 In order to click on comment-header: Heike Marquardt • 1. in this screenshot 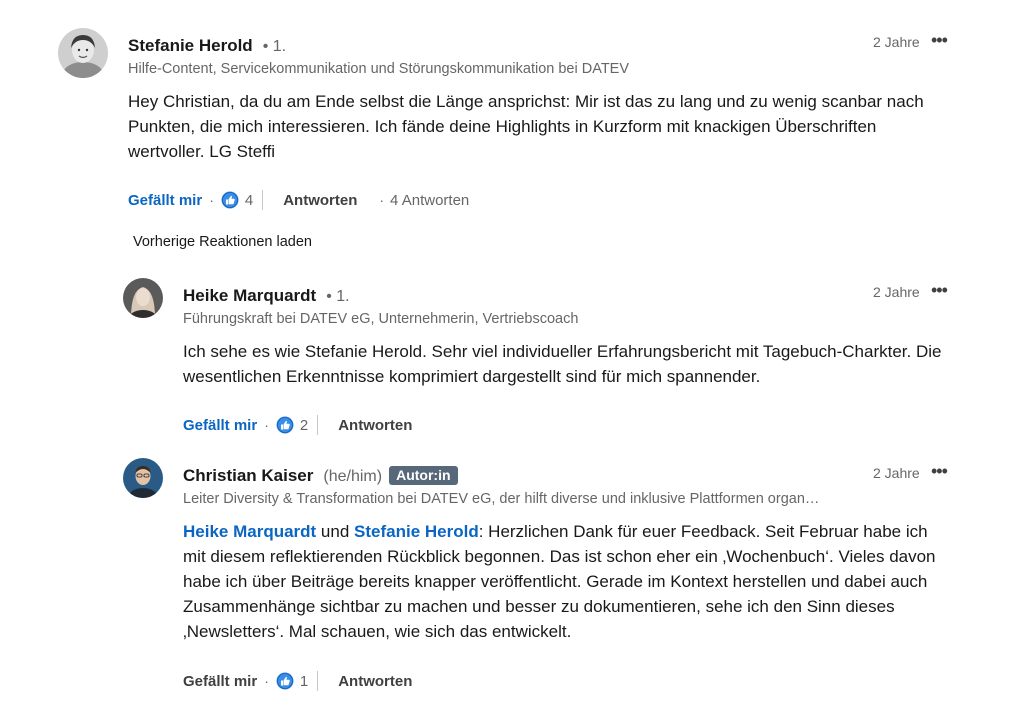, I will do `click(266, 296)`.